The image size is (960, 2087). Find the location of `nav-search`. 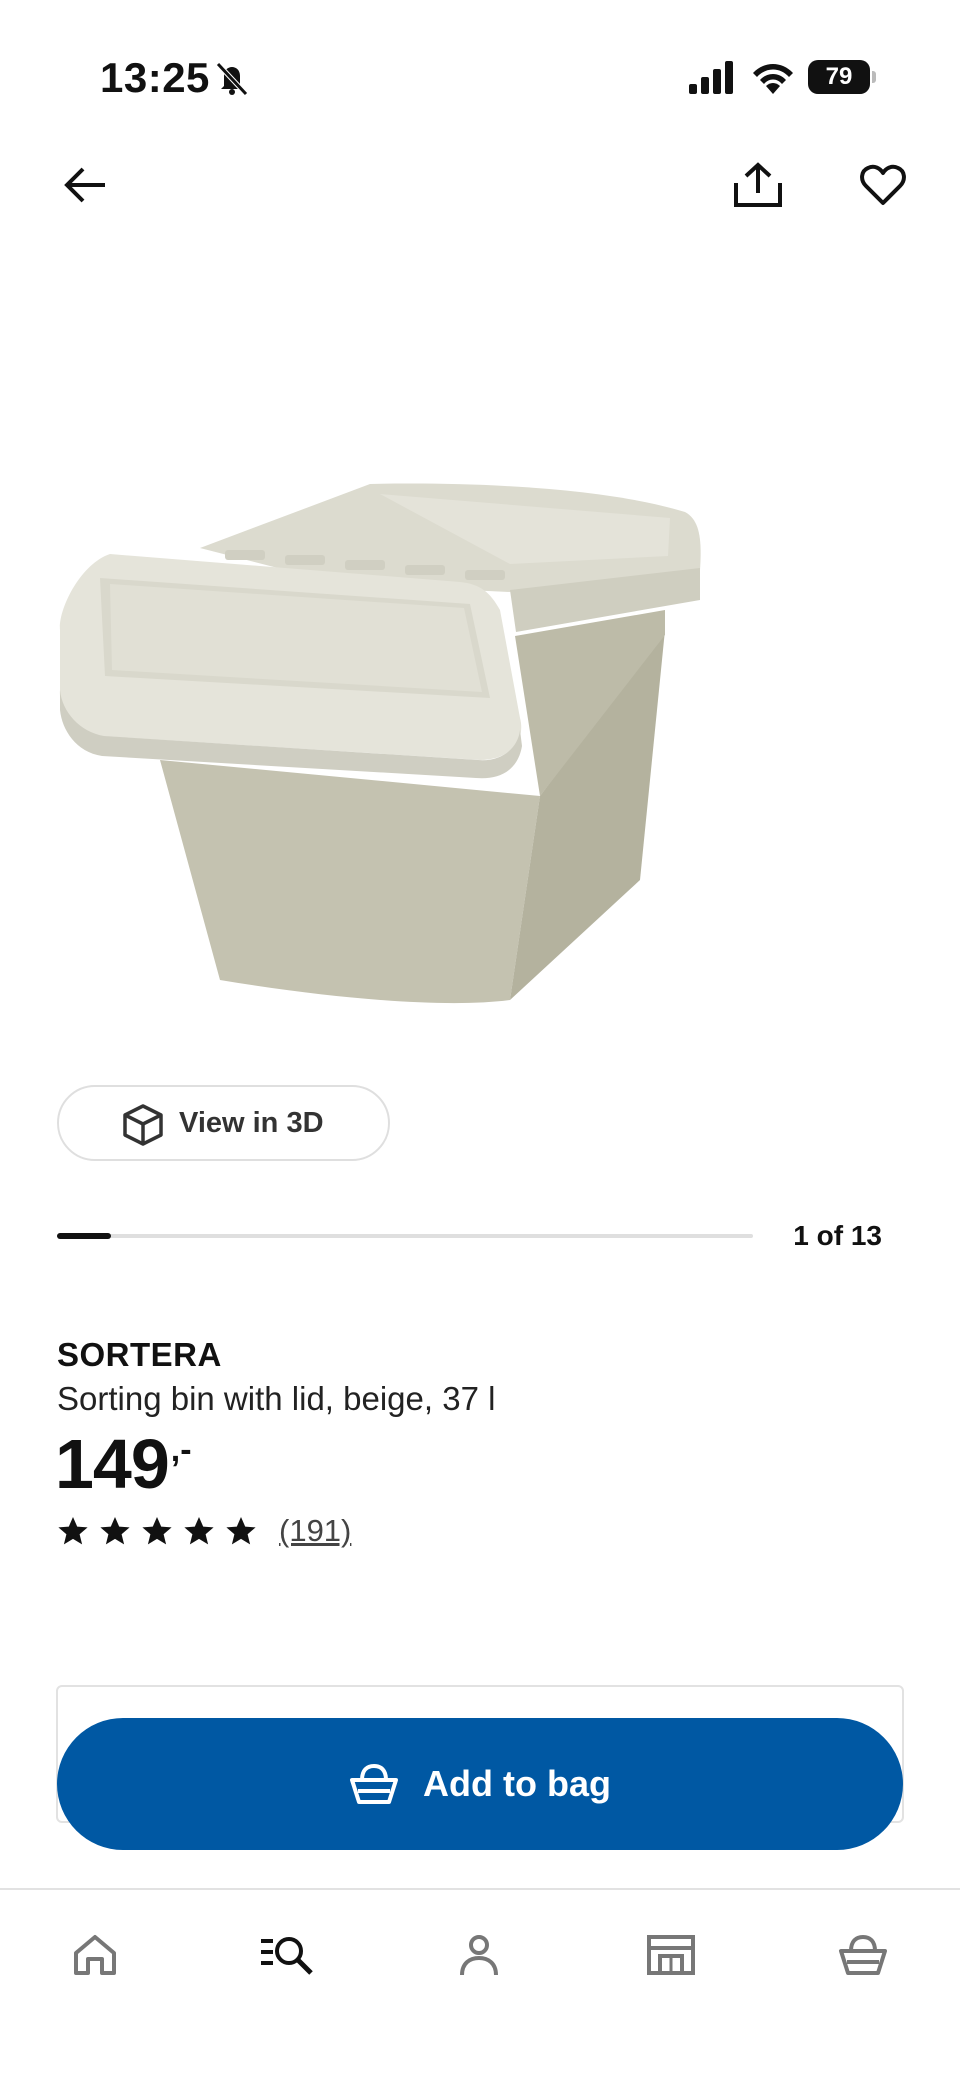

nav-search is located at coordinates (287, 1955).